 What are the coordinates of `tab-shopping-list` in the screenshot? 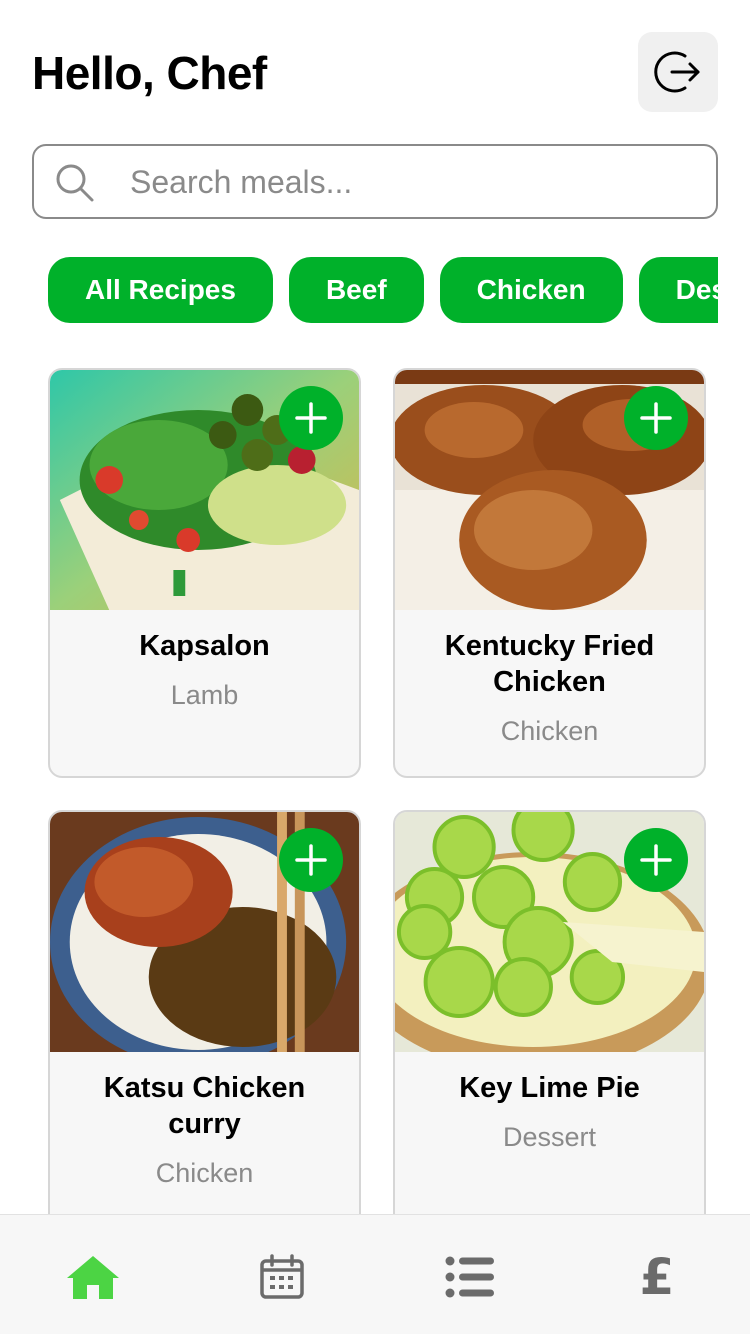 It's located at (470, 1277).